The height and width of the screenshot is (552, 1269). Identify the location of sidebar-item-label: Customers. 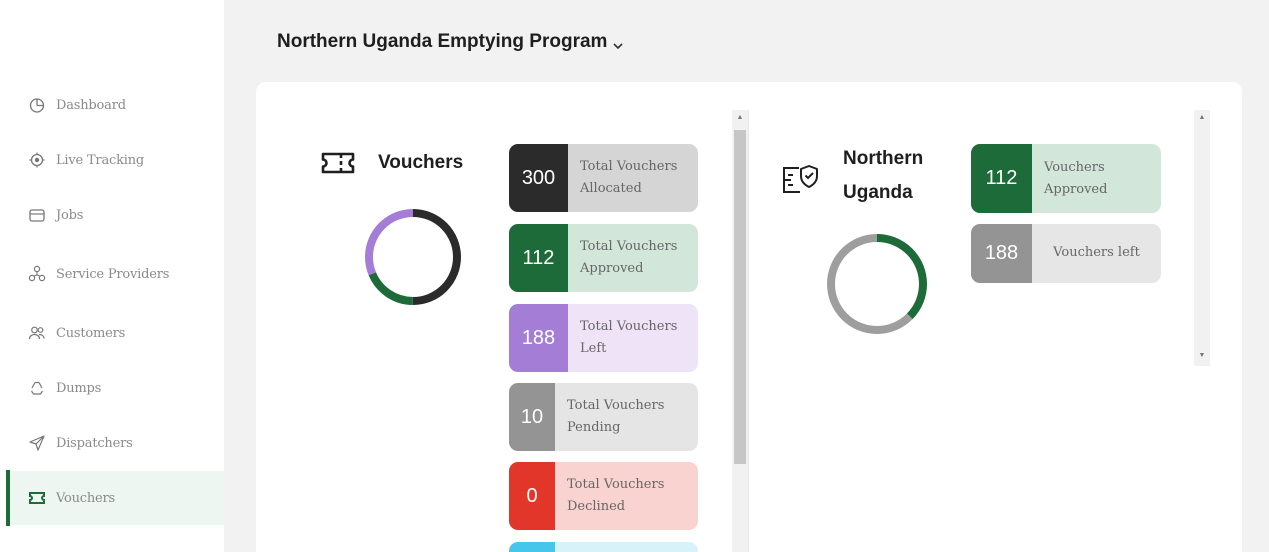
(91, 333).